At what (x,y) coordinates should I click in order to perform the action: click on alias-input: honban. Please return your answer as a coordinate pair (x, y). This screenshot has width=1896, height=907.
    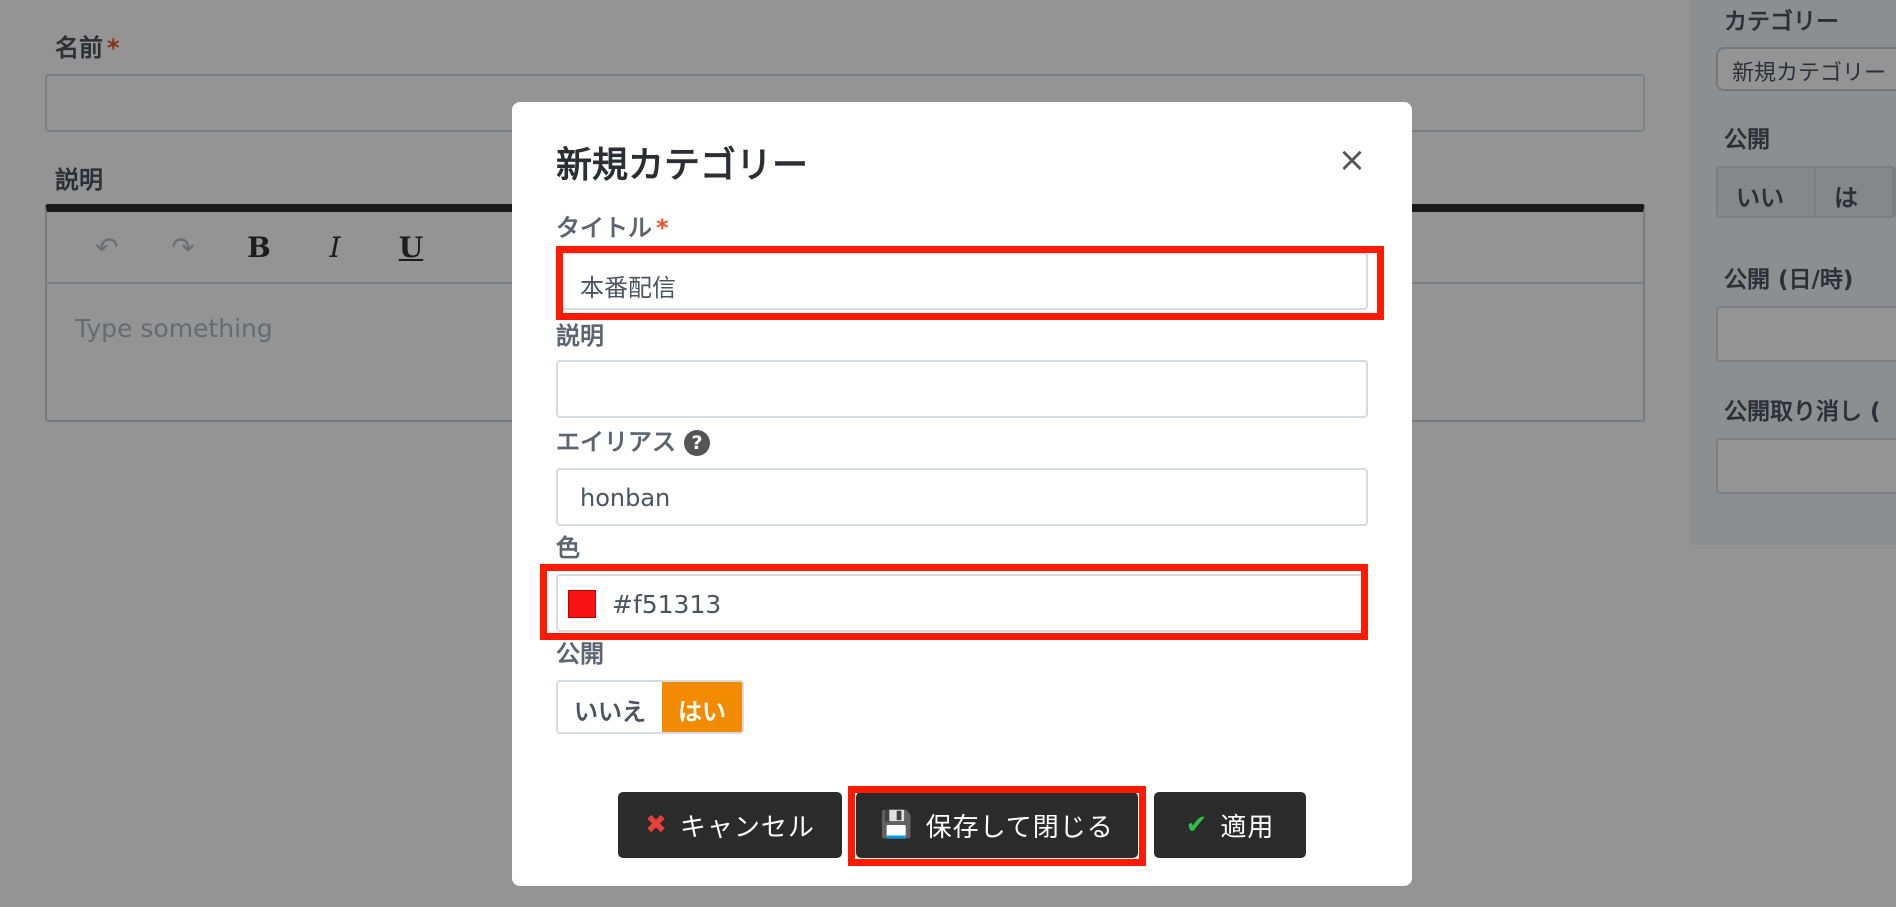
    Looking at the image, I should click on (962, 497).